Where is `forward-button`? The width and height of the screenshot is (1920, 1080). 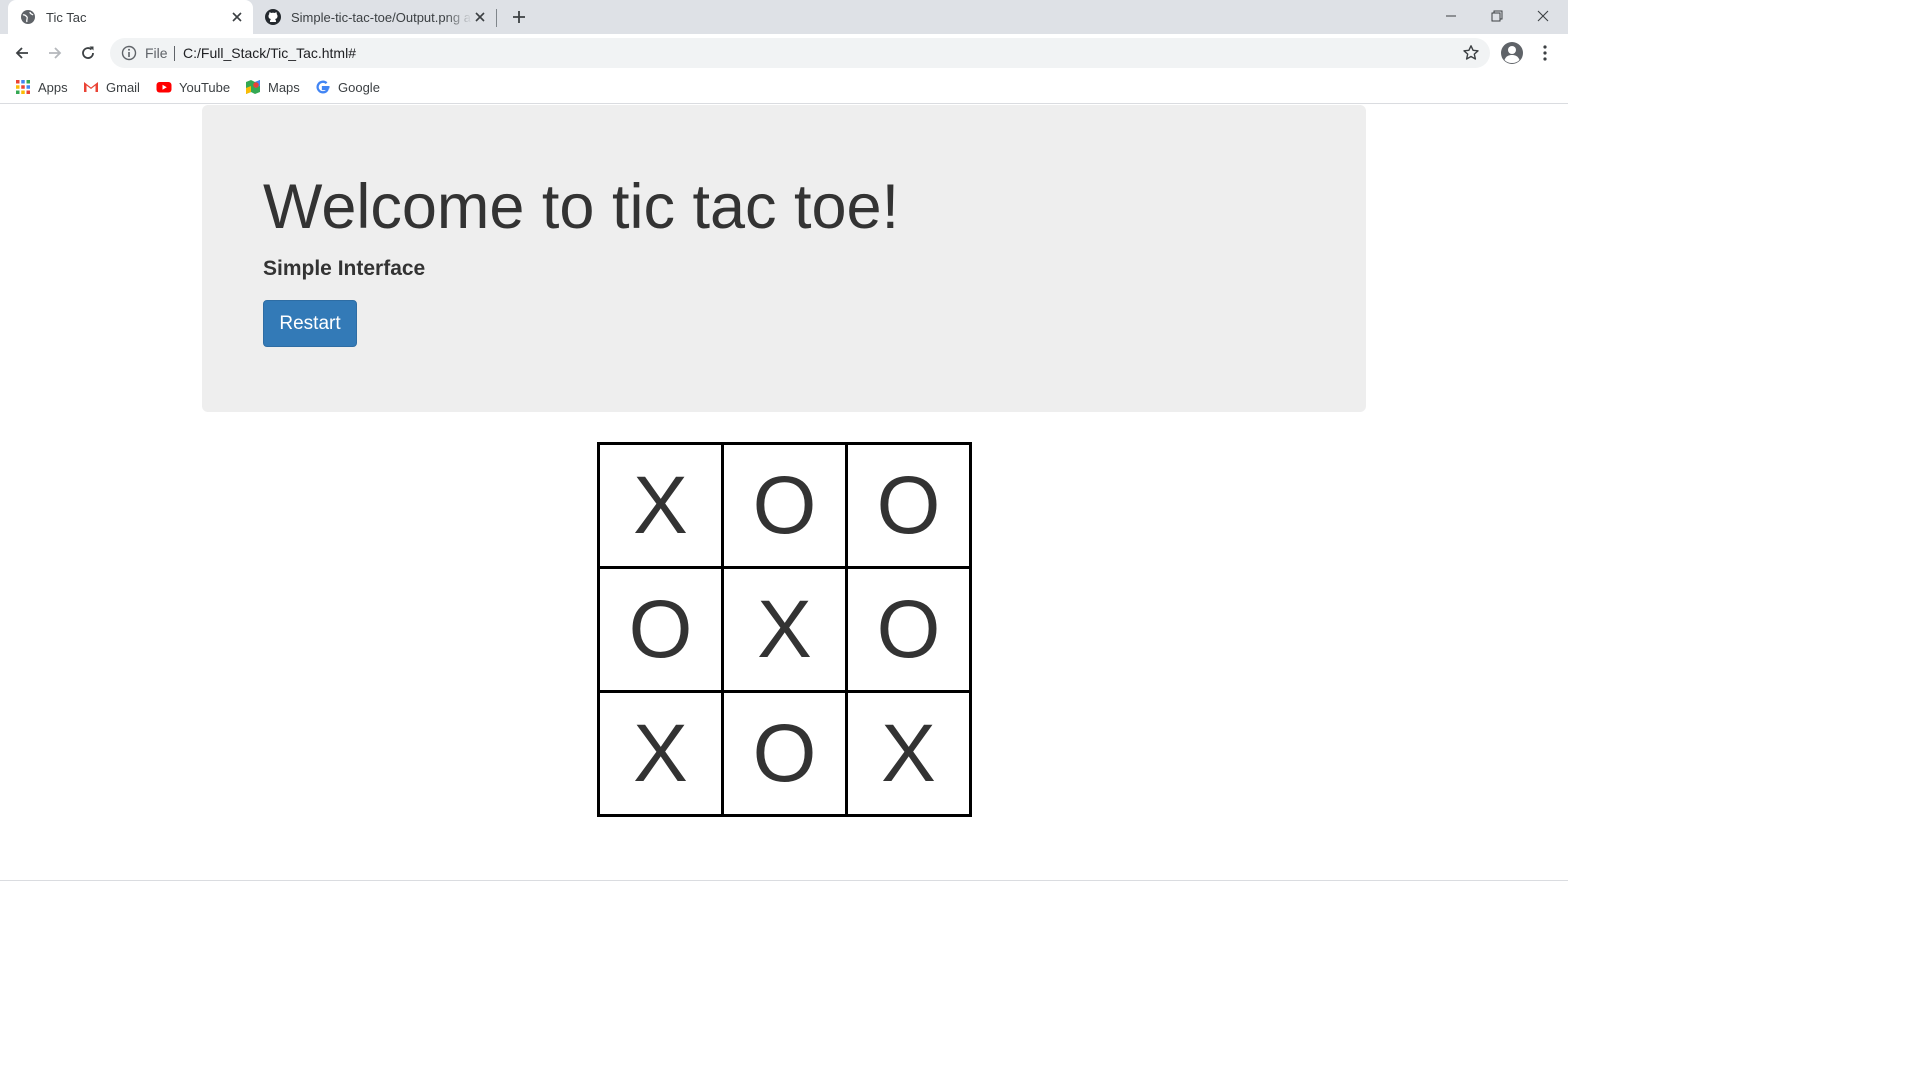 forward-button is located at coordinates (55, 53).